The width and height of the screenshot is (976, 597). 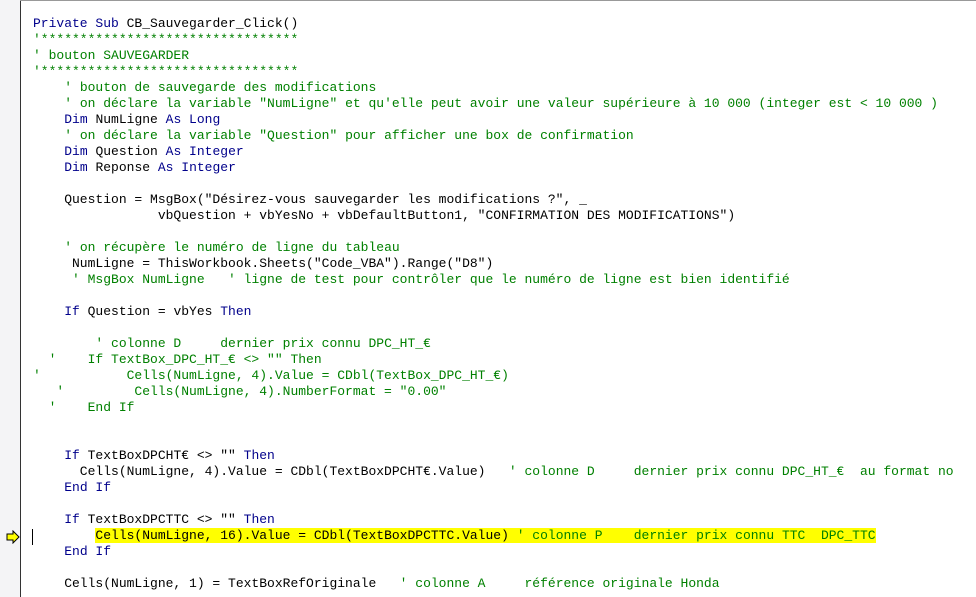 What do you see at coordinates (504, 56) in the screenshot?
I see `code-line: ' bouton SAUVEGARDER` at bounding box center [504, 56].